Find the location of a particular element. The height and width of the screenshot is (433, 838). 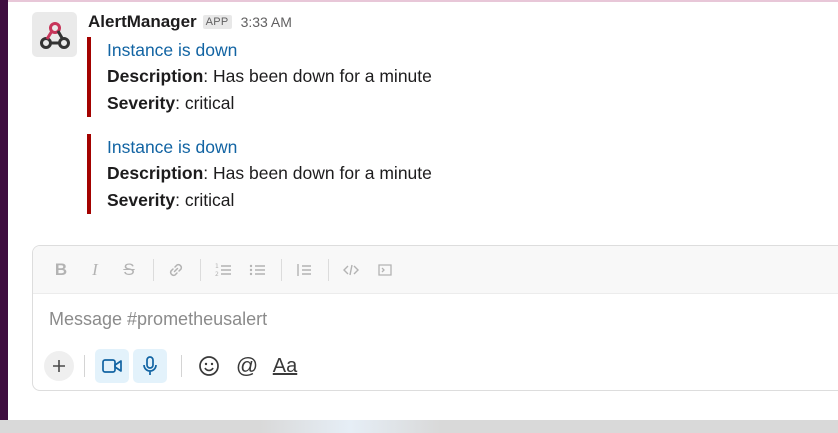

mention-button: @ is located at coordinates (247, 366).